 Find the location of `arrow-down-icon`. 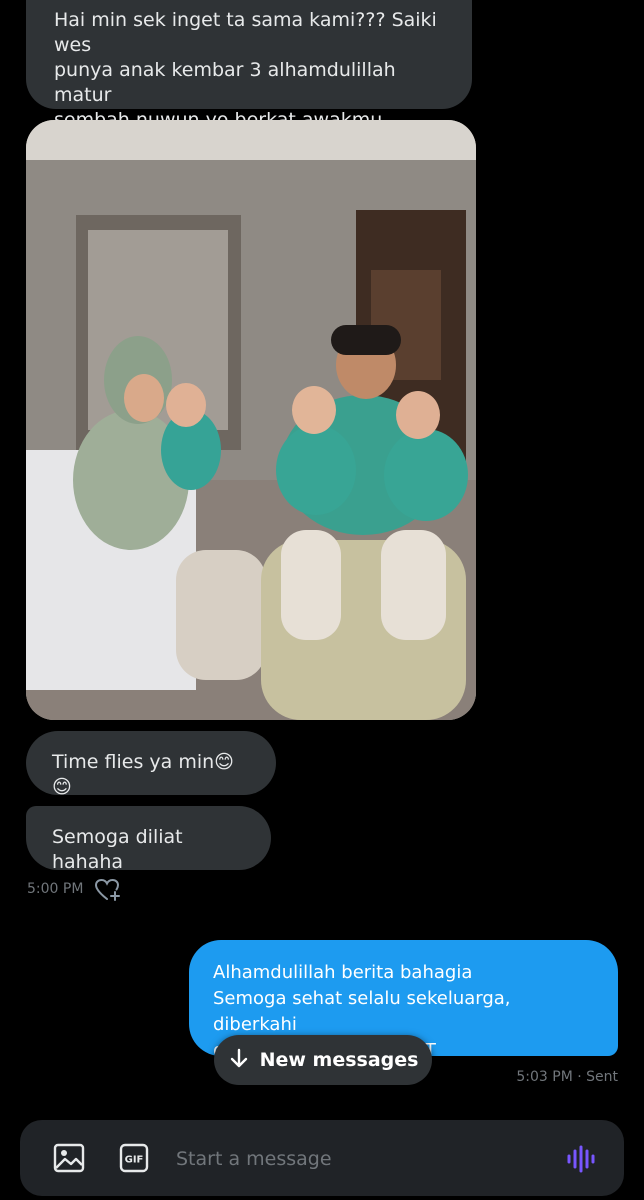

arrow-down-icon is located at coordinates (239, 1060).